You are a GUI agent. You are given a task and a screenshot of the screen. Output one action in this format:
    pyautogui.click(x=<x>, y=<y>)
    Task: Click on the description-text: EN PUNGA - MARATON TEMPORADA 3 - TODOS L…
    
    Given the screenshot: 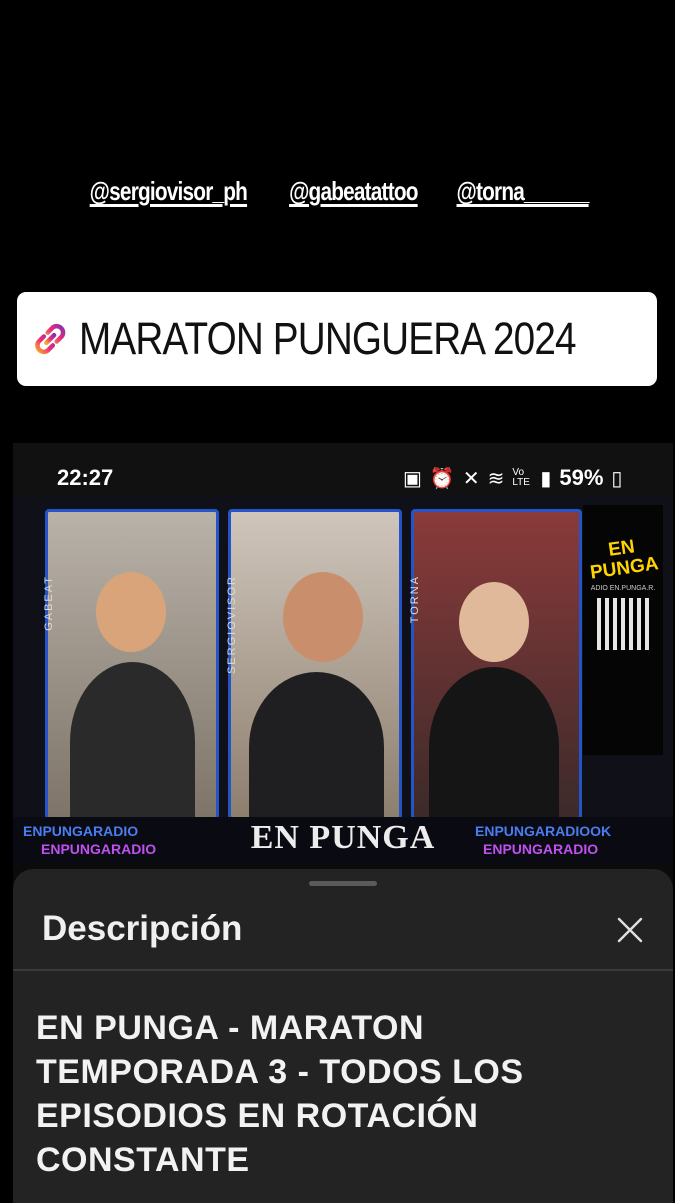 What is the action you would take?
    pyautogui.click(x=280, y=1094)
    